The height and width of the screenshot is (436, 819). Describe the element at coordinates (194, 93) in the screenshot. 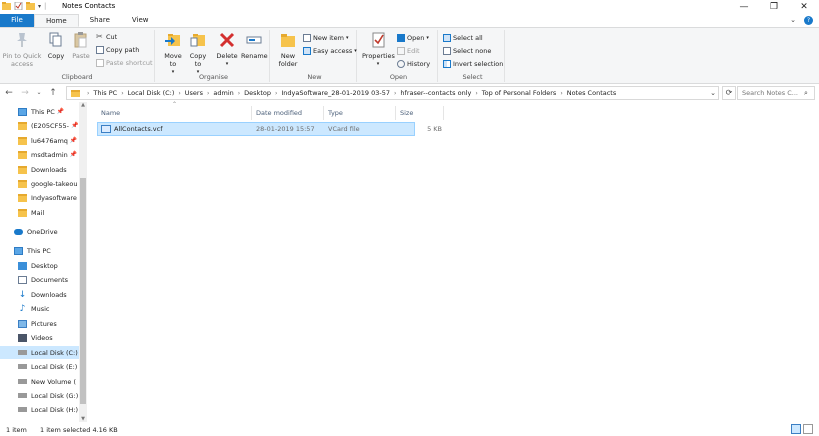

I see `breadcrumb-users: Users` at that location.